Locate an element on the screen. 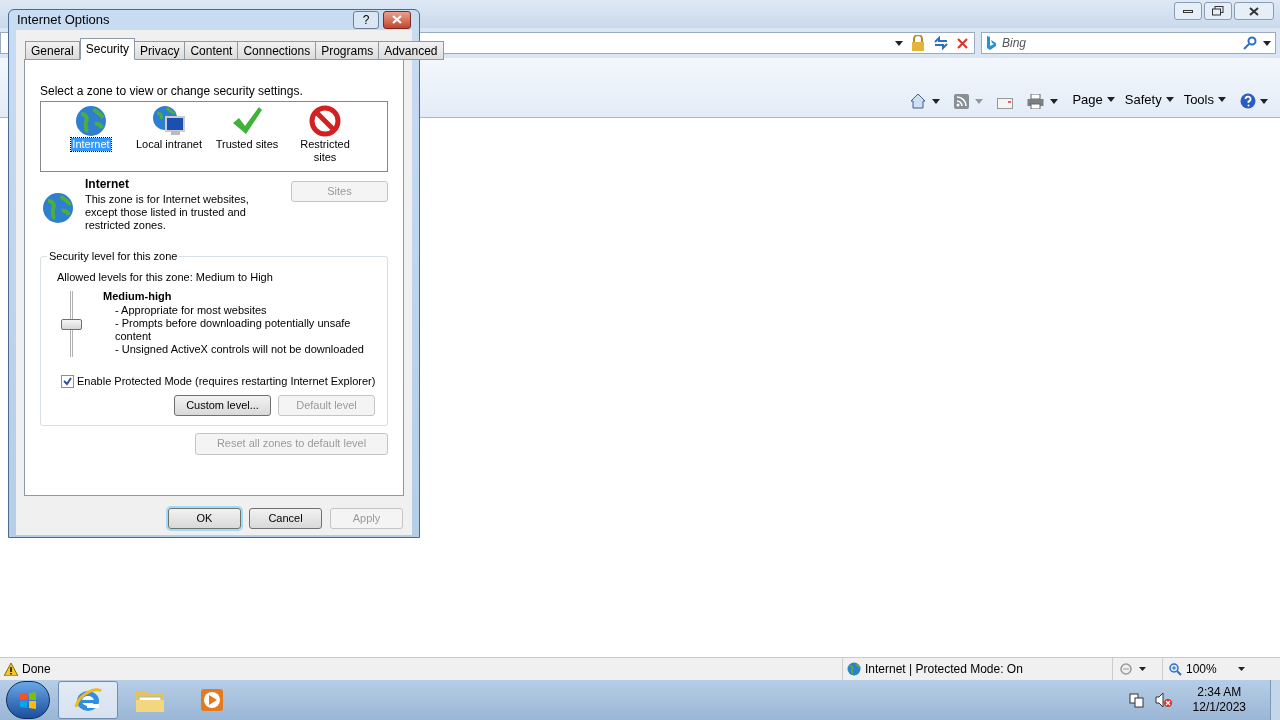  tab: Privacy is located at coordinates (160, 50).